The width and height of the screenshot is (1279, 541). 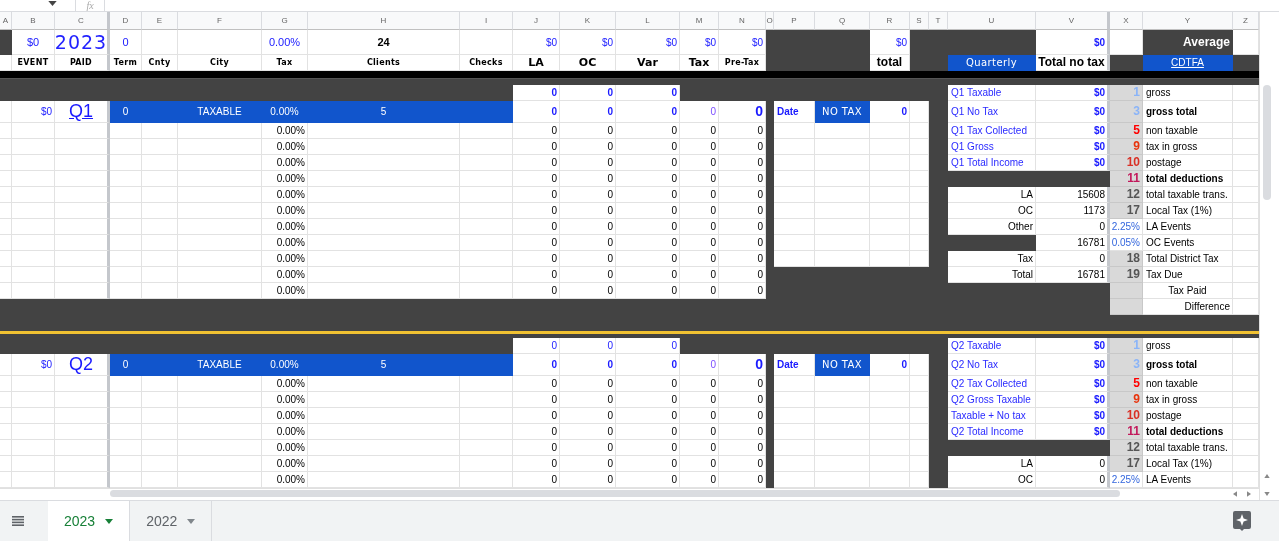 What do you see at coordinates (89, 521) in the screenshot?
I see `sheet-tab: 2023` at bounding box center [89, 521].